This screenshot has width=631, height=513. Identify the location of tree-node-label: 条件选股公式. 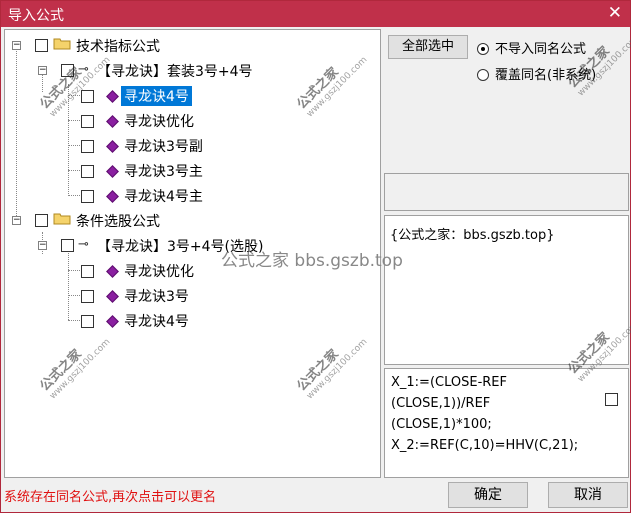
(118, 222).